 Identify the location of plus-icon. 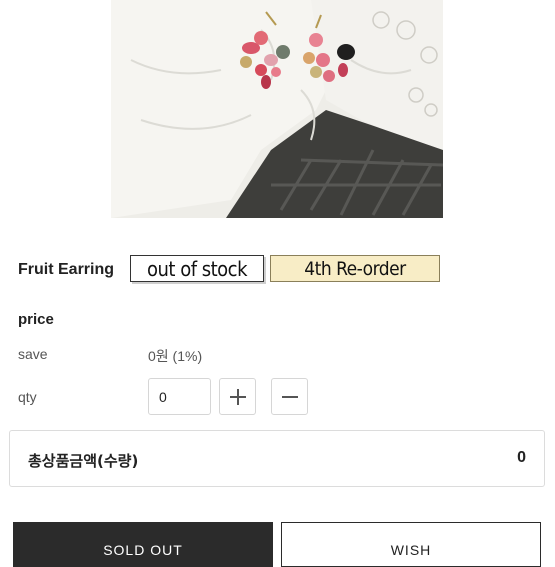
(237, 396).